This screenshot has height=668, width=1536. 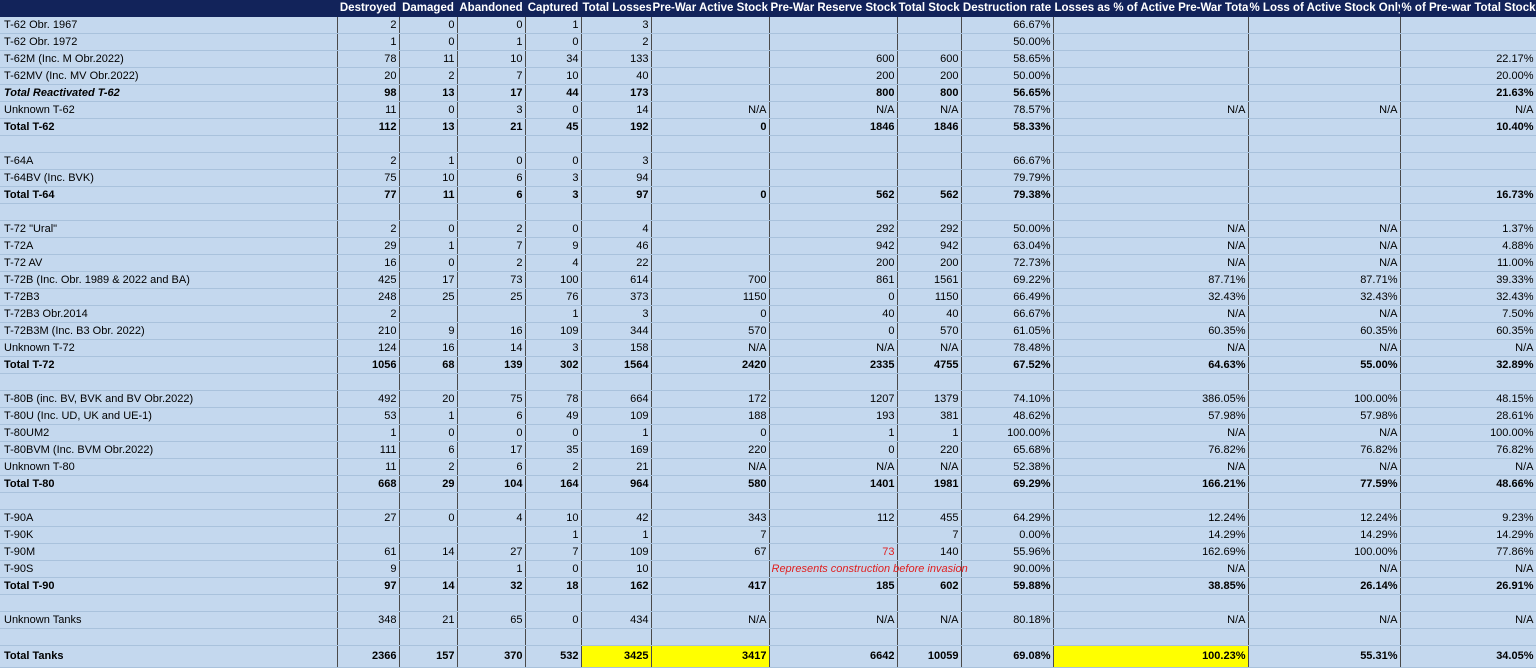 What do you see at coordinates (368, 93) in the screenshot?
I see `table-cell: 98` at bounding box center [368, 93].